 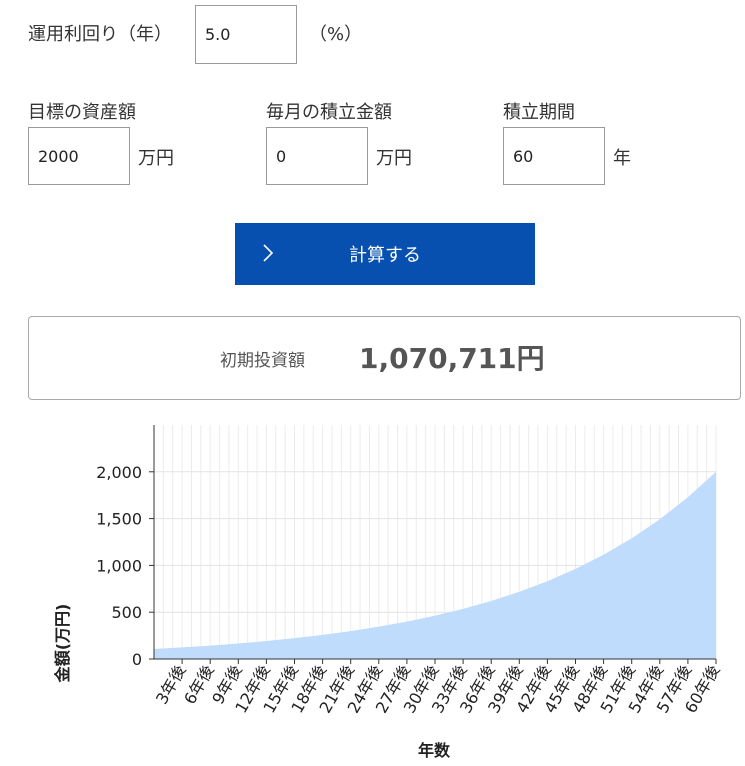 What do you see at coordinates (82, 112) in the screenshot?
I see `target-label: 目標の資産額` at bounding box center [82, 112].